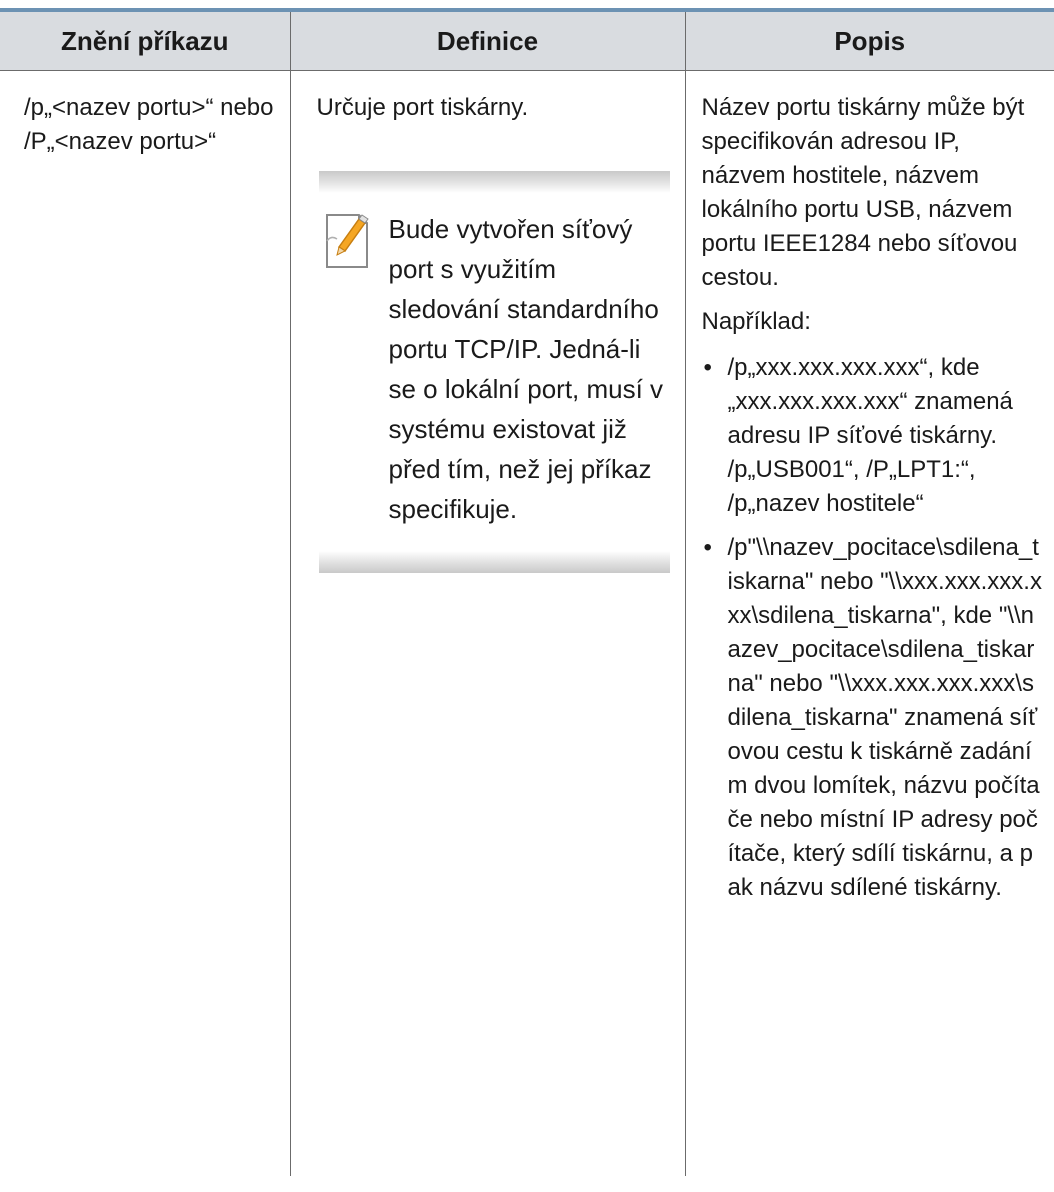 This screenshot has height=1192, width=1054. I want to click on example-label: Například:, so click(756, 321).